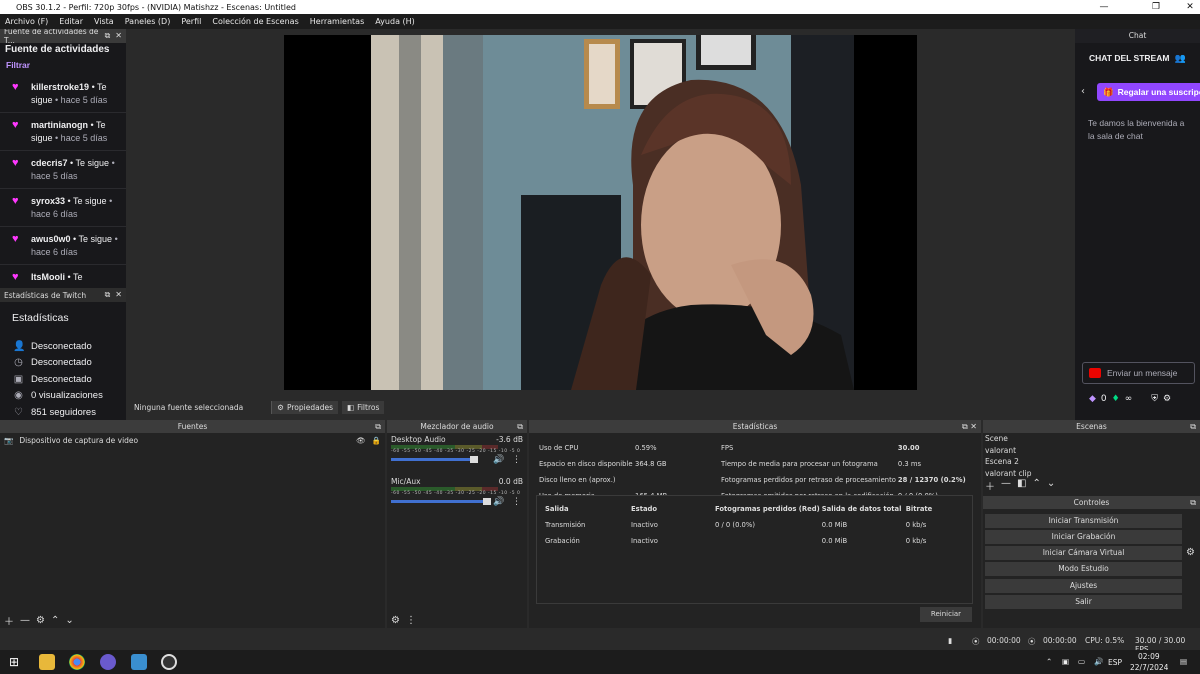  Describe the element at coordinates (1083, 91) in the screenshot. I see `chevron-left-icon: ‹` at that location.